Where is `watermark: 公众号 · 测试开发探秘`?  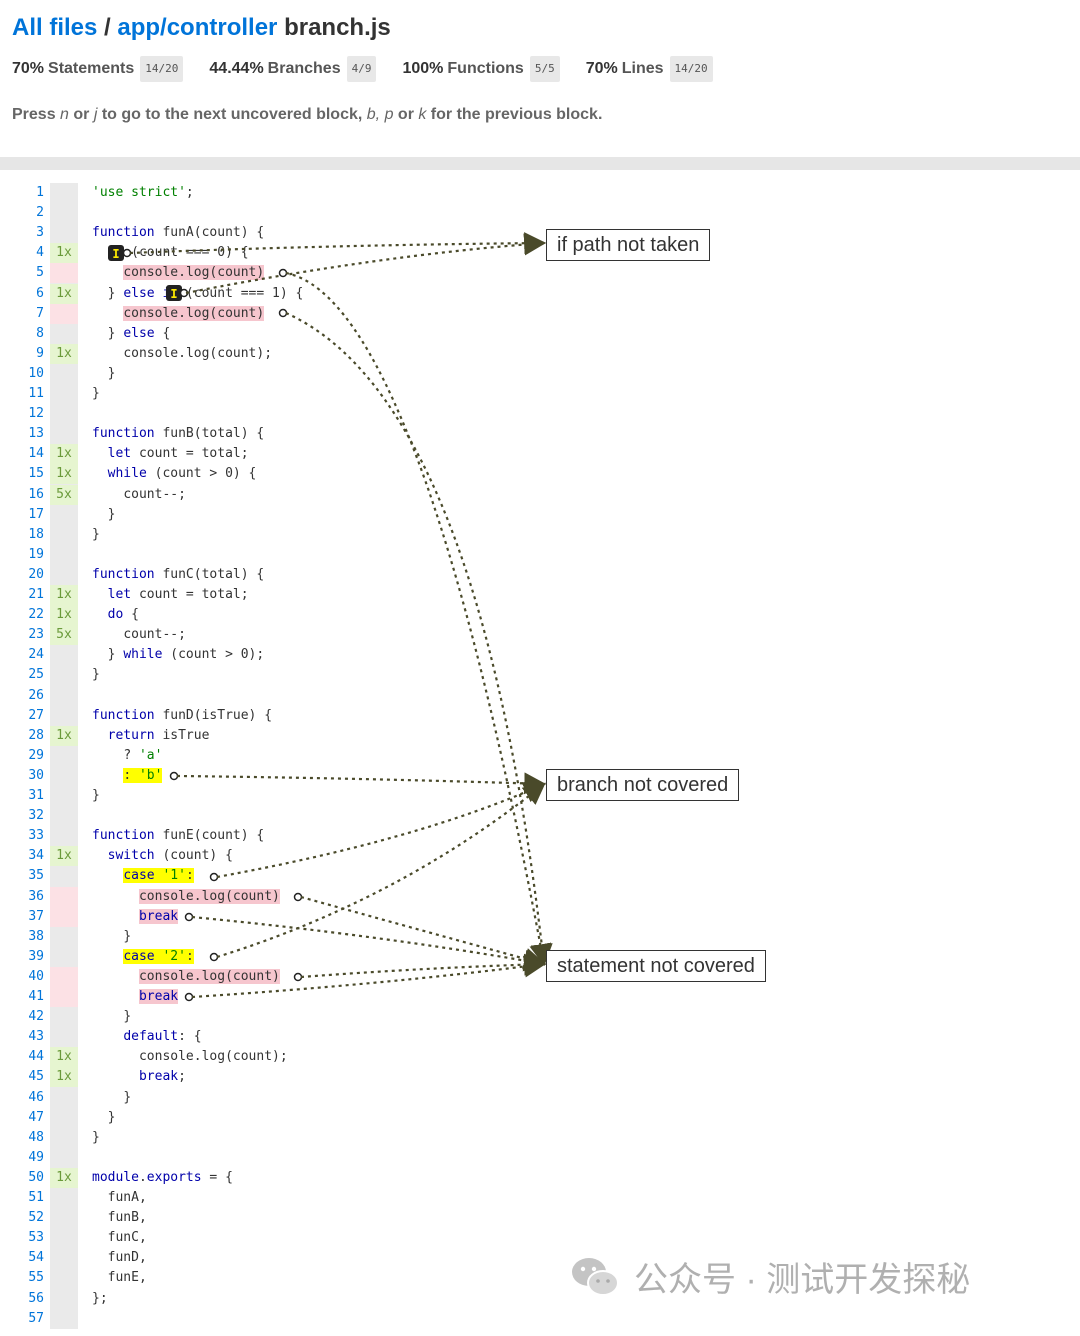
watermark: 公众号 · 测试开发探秘 is located at coordinates (770, 1276).